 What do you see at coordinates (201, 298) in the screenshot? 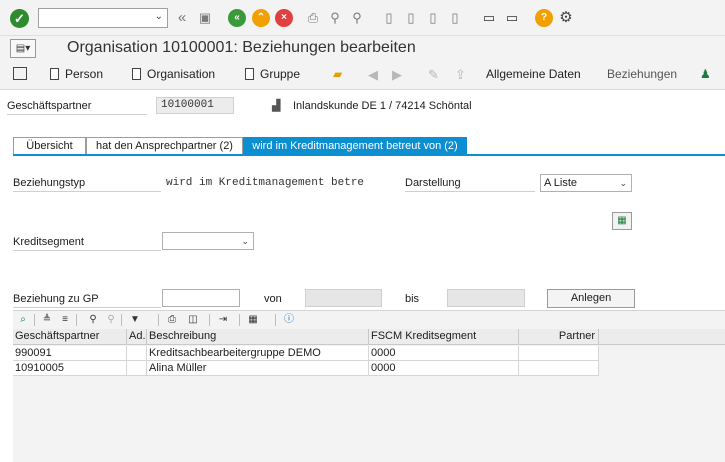
I see `beziehung-zu-gp-input` at bounding box center [201, 298].